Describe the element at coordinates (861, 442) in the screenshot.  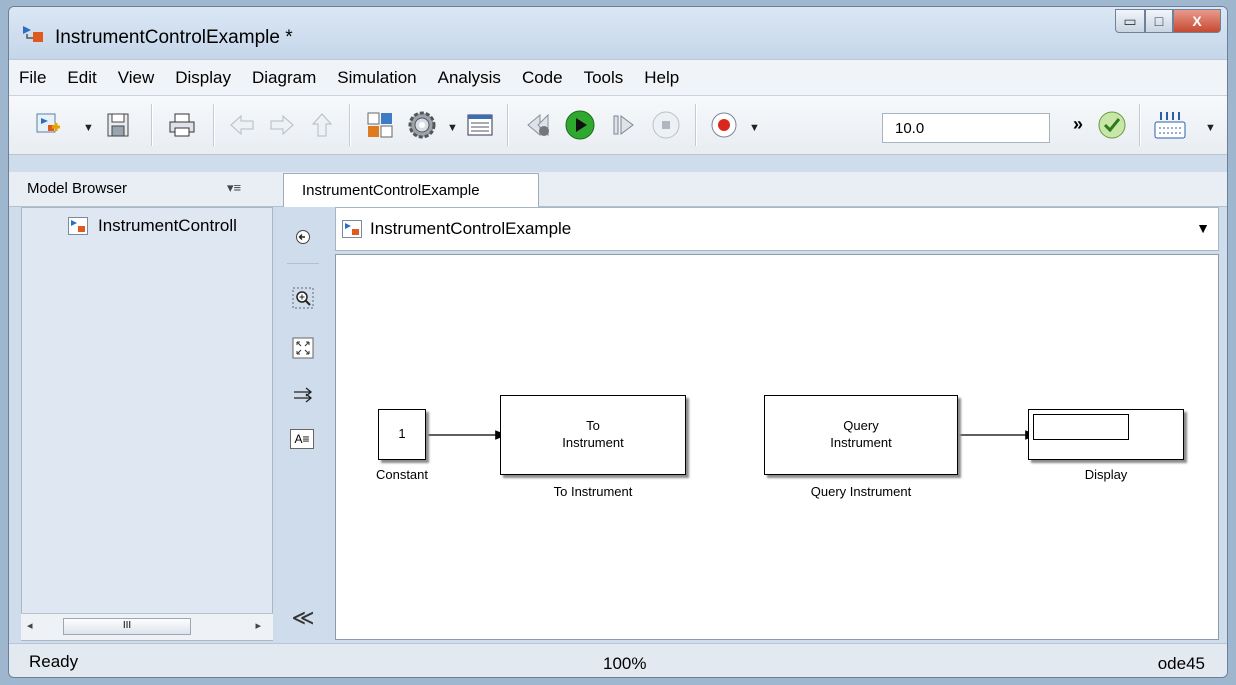
I see `query-instrument-line2: Instrument` at that location.